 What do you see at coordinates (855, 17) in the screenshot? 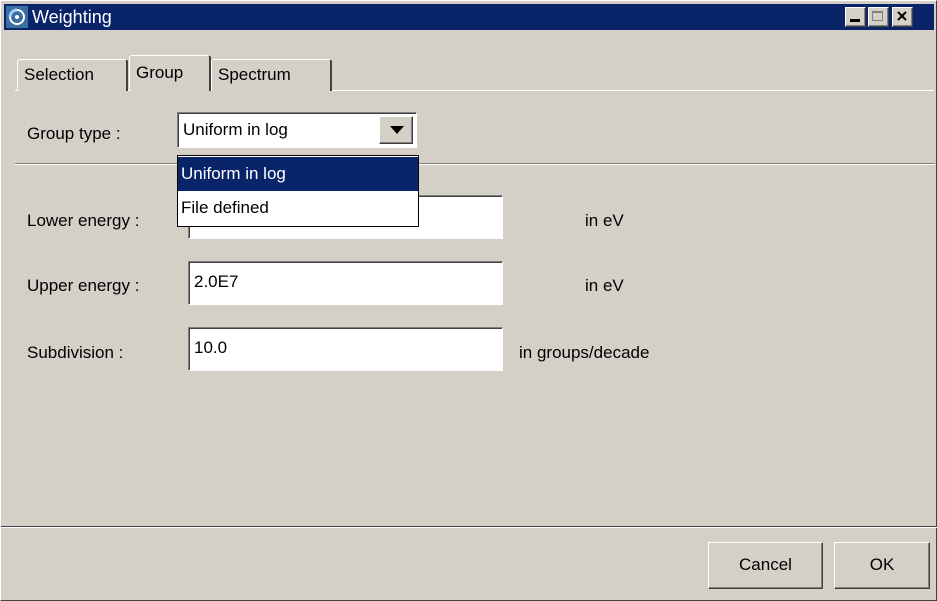
I see `minimize-button` at bounding box center [855, 17].